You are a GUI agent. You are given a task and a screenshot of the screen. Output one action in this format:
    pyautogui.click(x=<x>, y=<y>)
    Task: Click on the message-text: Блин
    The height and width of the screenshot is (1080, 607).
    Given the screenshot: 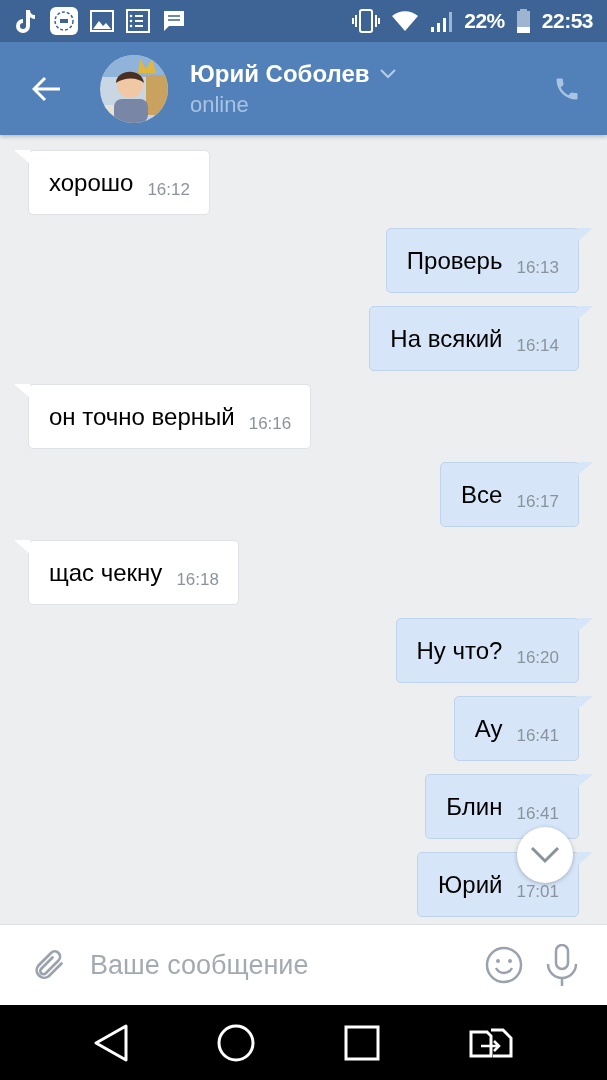 What is the action you would take?
    pyautogui.click(x=474, y=806)
    